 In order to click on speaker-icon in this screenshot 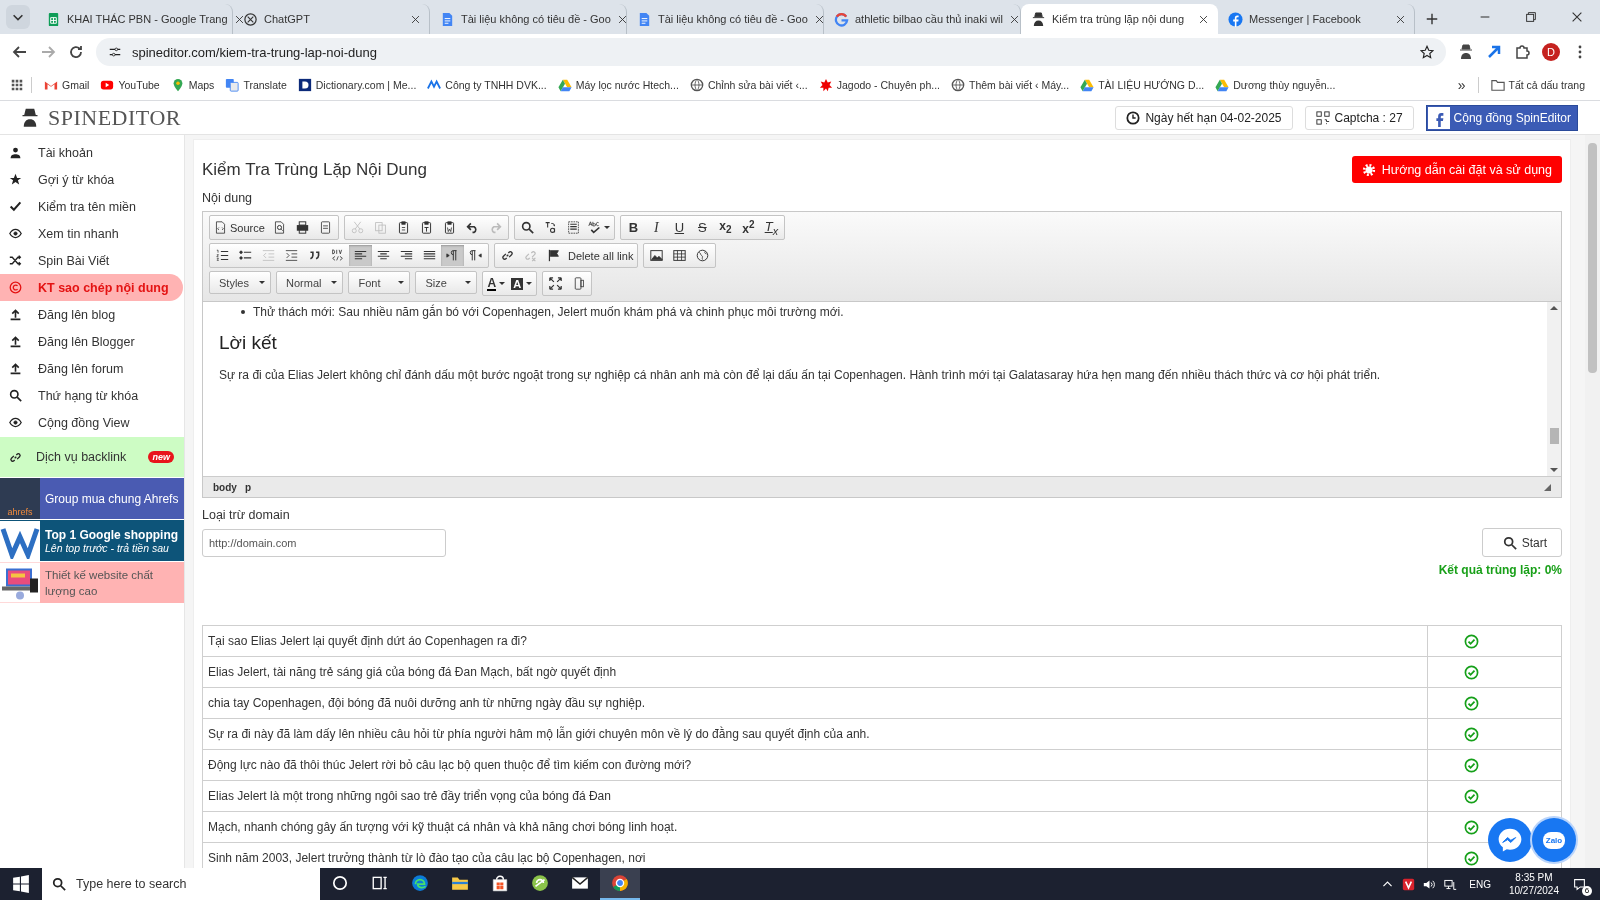, I will do `click(1430, 884)`.